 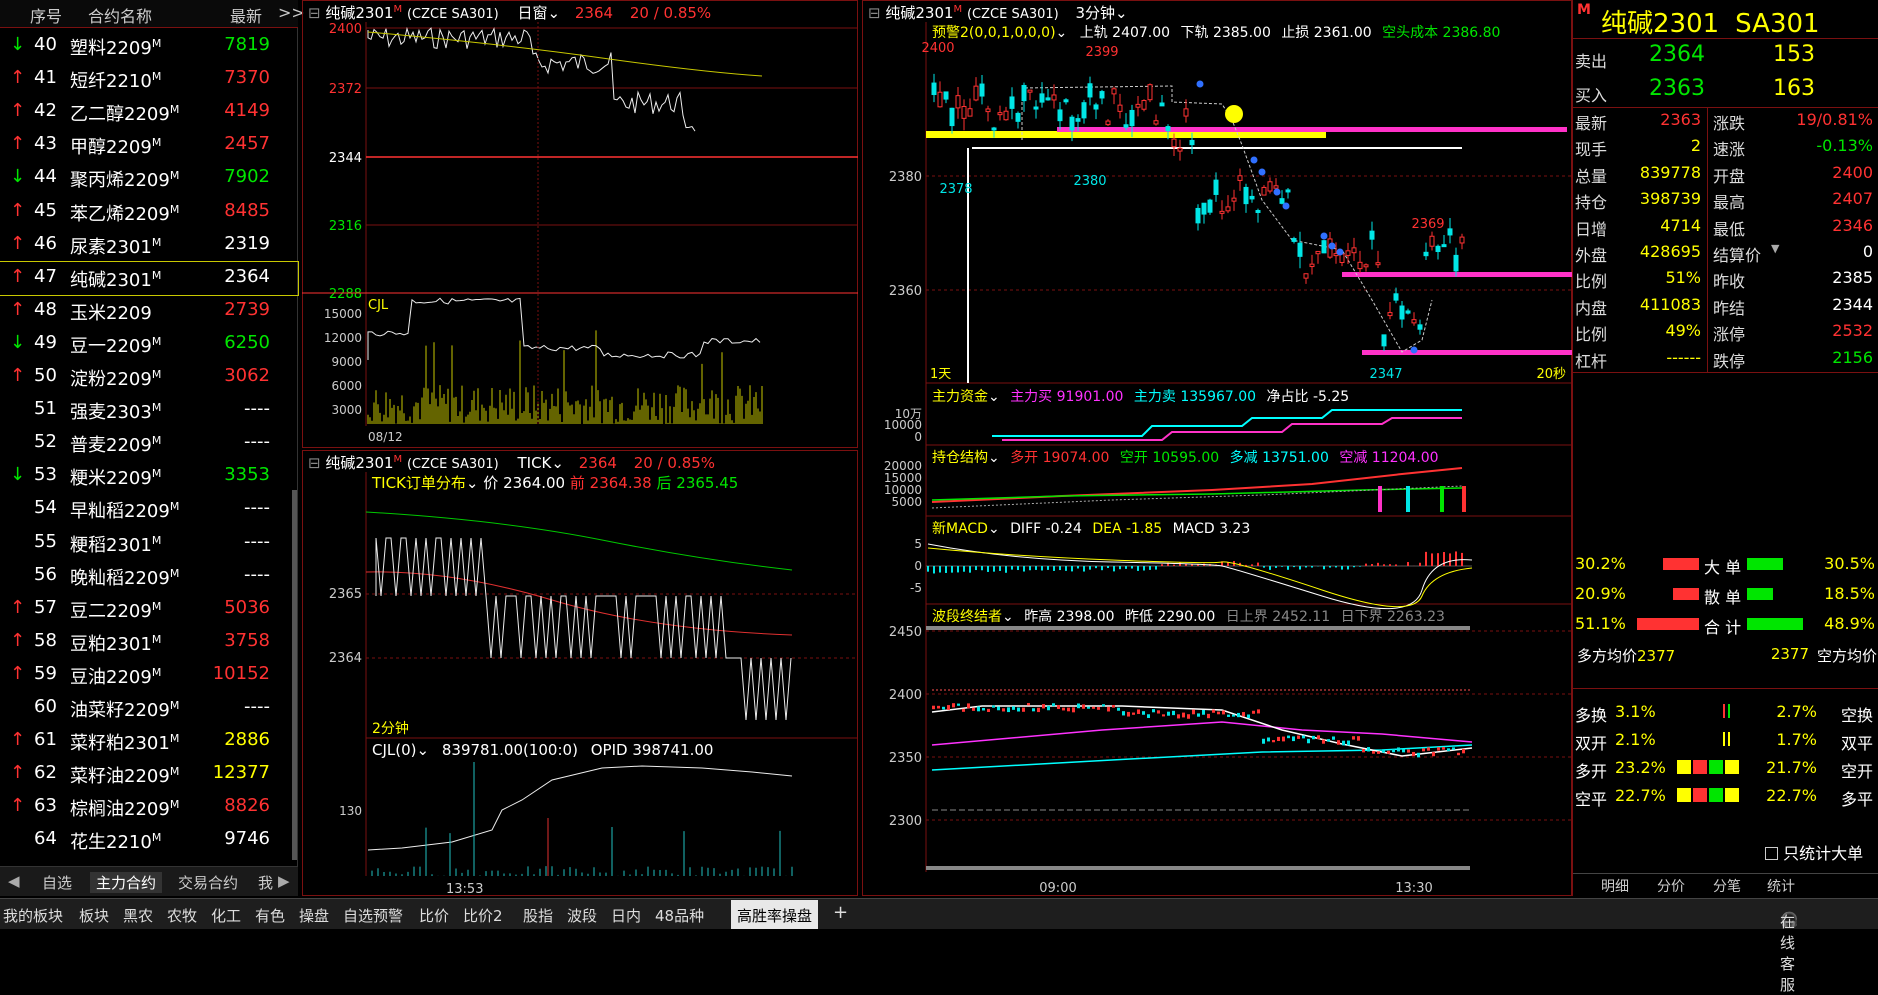 What do you see at coordinates (149, 609) in the screenshot?
I see `list-item: ↑ 57 豆二2209M 5036` at bounding box center [149, 609].